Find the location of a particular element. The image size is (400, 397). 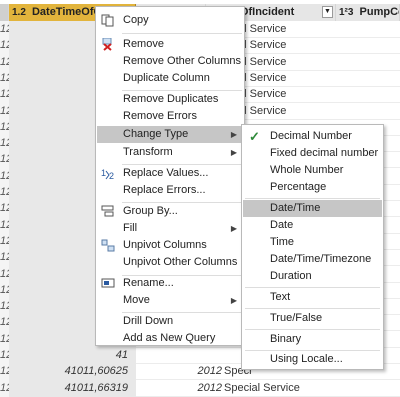

submenu-item-date-time-timezone: Date/Time/Timezone is located at coordinates (312, 259).